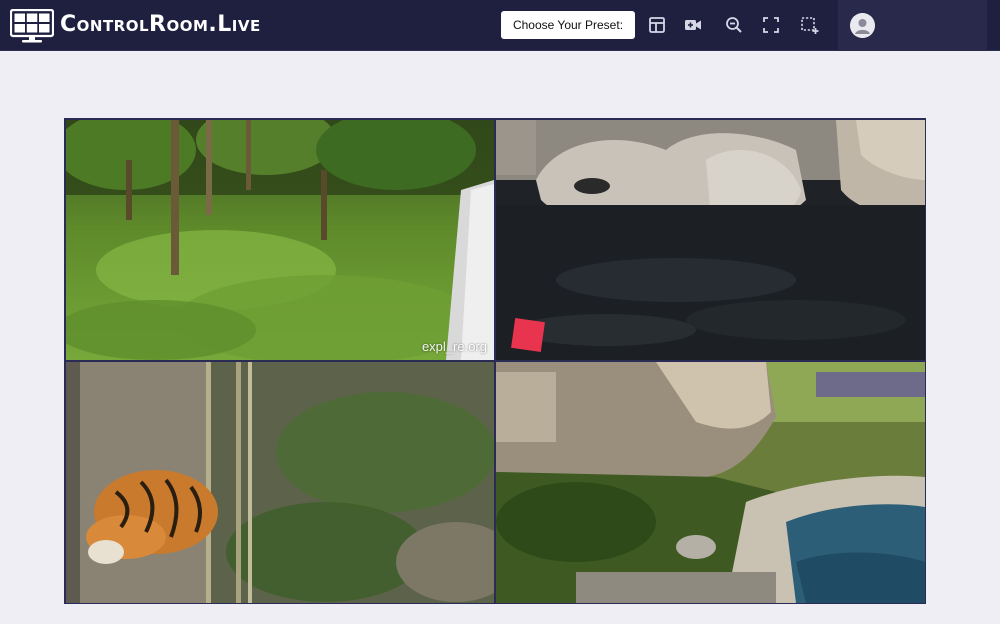 This screenshot has height=624, width=1000. Describe the element at coordinates (912, 25) in the screenshot. I see `user-menu` at that location.